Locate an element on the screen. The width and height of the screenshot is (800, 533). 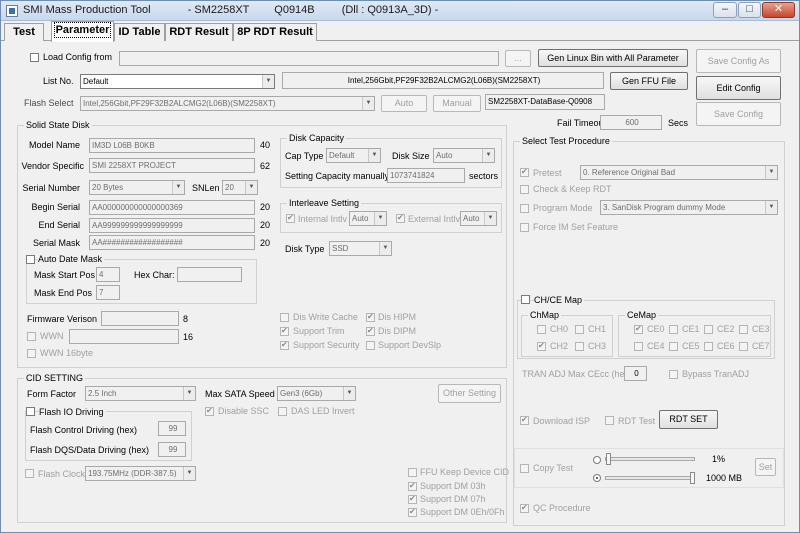
copy-percent-radio is located at coordinates (597, 460).